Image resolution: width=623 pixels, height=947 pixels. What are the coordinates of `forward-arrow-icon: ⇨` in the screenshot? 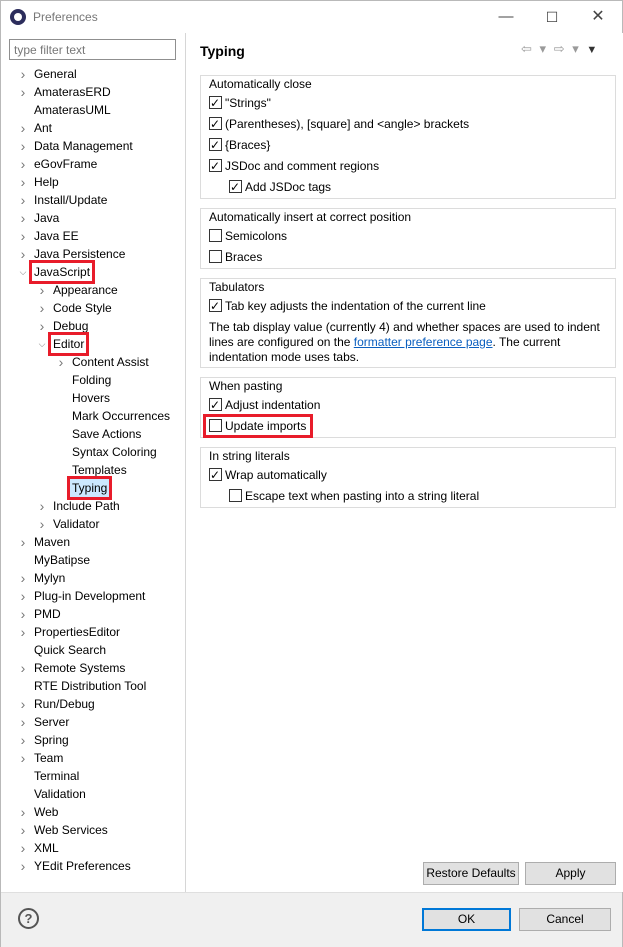 It's located at (559, 49).